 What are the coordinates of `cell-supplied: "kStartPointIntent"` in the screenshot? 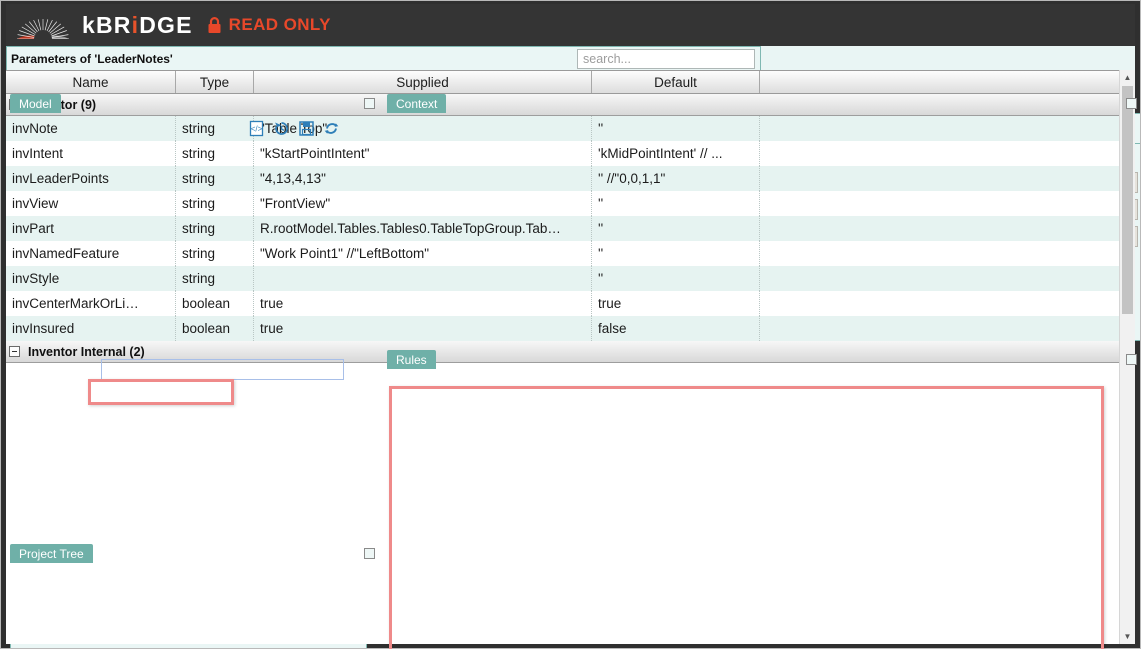 It's located at (423, 153).